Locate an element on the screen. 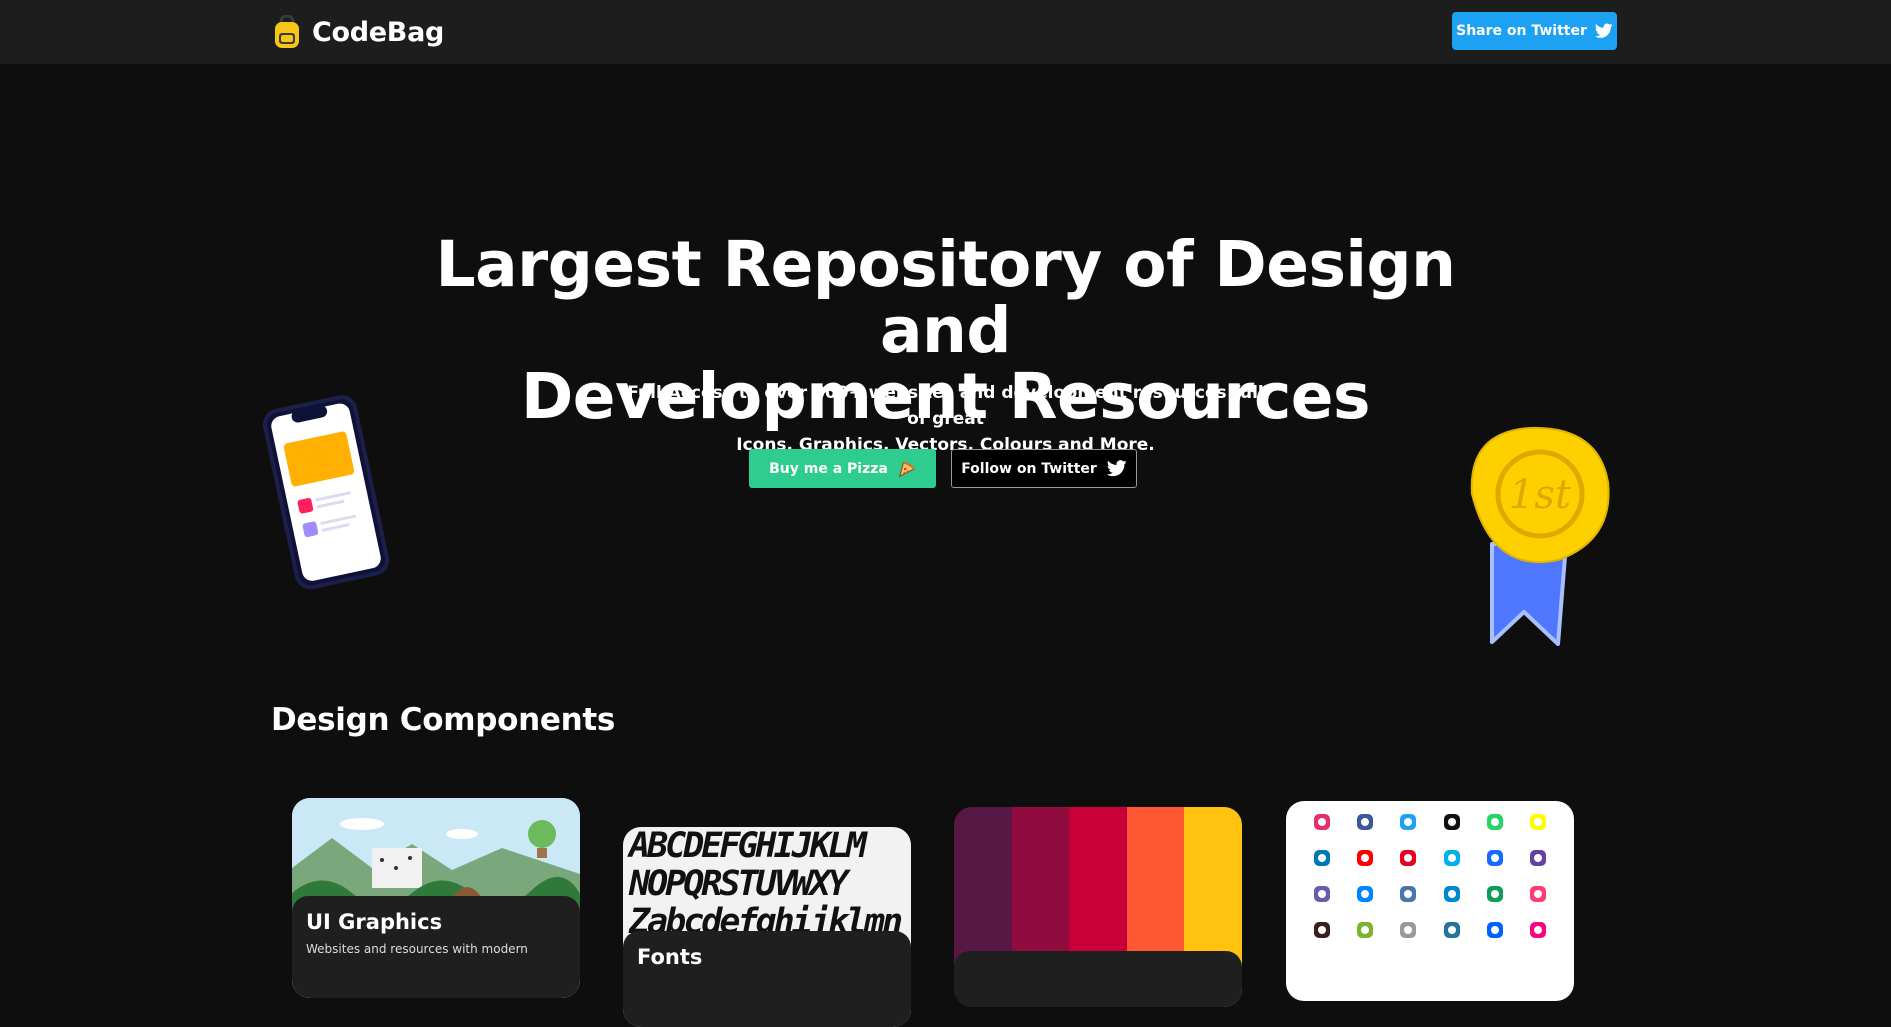 The image size is (1891, 1027). snapchat-icon is located at coordinates (1538, 821).